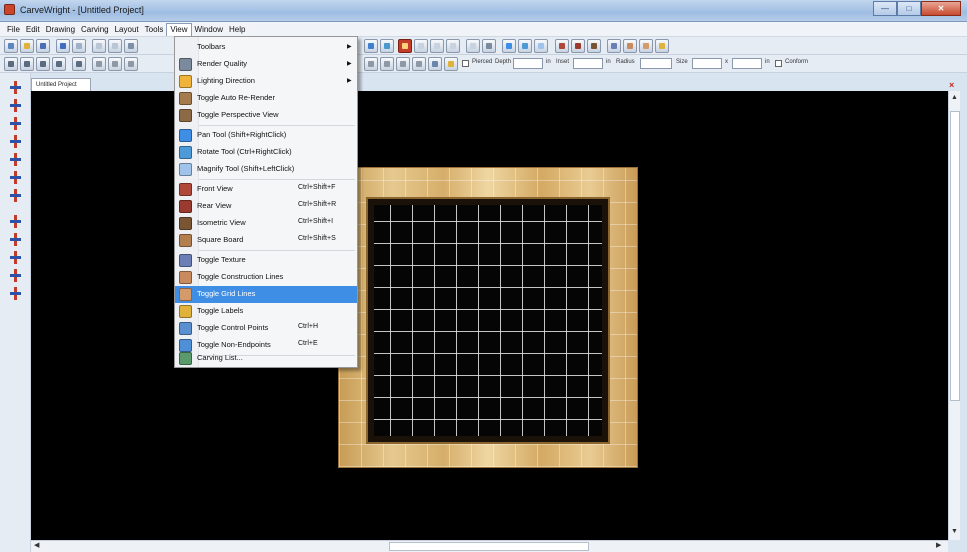 The width and height of the screenshot is (967, 552). What do you see at coordinates (955, 256) in the screenshot?
I see `vertical-scroll-thumb` at bounding box center [955, 256].